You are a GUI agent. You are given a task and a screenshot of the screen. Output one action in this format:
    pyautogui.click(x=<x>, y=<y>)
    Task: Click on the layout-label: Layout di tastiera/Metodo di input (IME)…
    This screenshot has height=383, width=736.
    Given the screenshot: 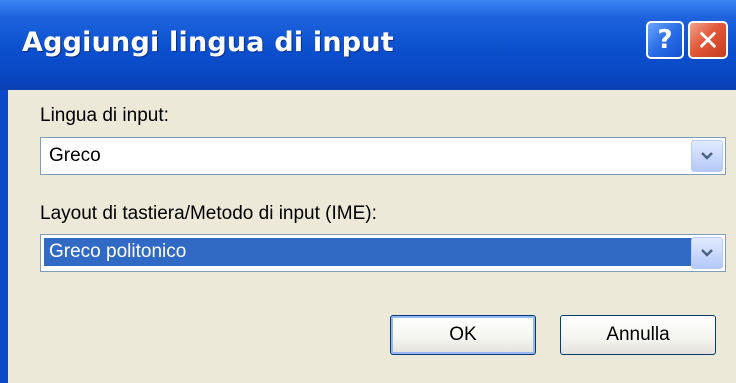 What is the action you would take?
    pyautogui.click(x=208, y=213)
    